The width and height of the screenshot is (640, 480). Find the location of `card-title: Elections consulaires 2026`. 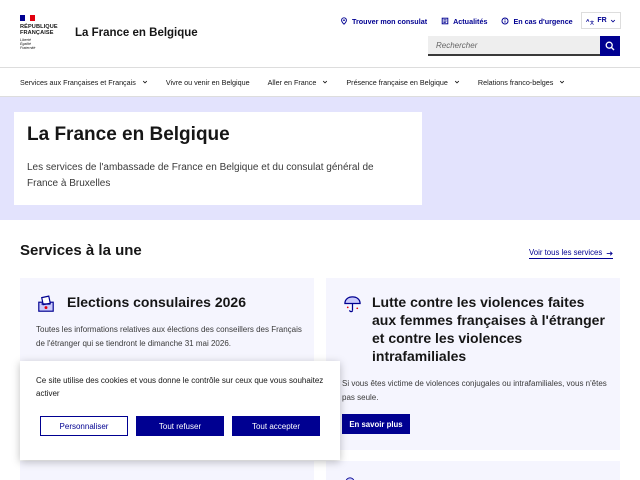

card-title: Elections consulaires 2026 is located at coordinates (156, 302).